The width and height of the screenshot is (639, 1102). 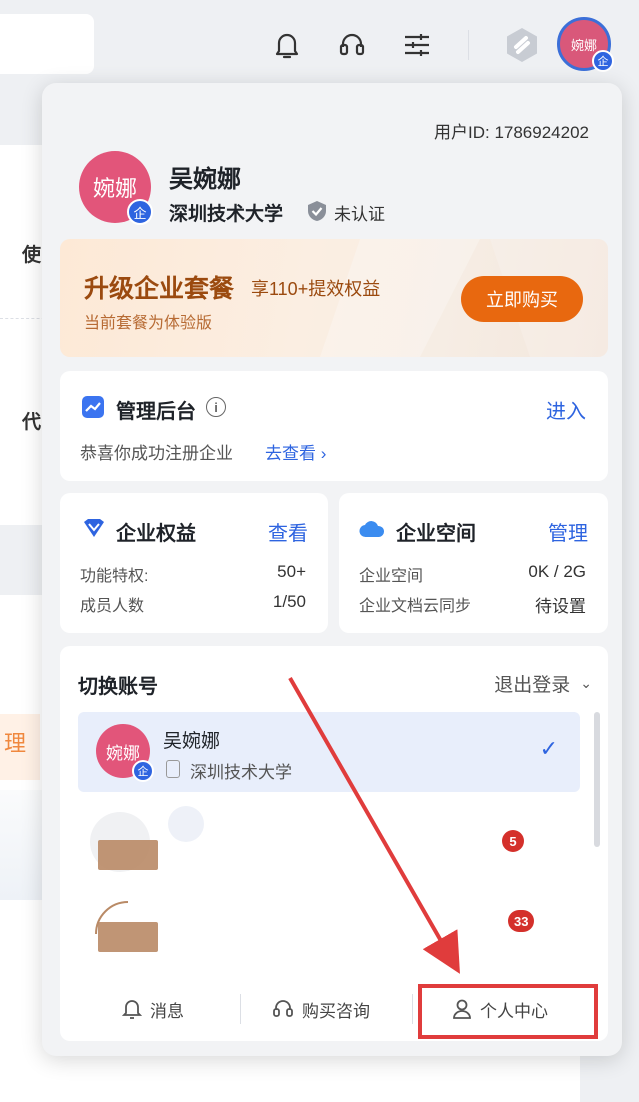 What do you see at coordinates (560, 604) in the screenshot?
I see `space-row-value: 待设置` at bounding box center [560, 604].